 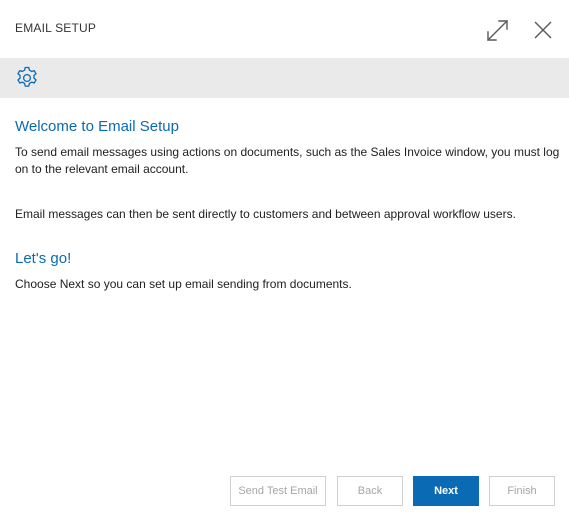 What do you see at coordinates (370, 491) in the screenshot?
I see `back-button: Back` at bounding box center [370, 491].